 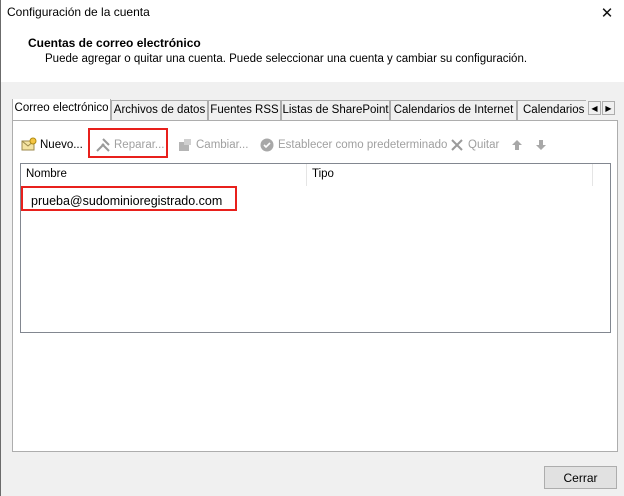 What do you see at coordinates (457, 145) in the screenshot?
I see `x-icon` at bounding box center [457, 145].